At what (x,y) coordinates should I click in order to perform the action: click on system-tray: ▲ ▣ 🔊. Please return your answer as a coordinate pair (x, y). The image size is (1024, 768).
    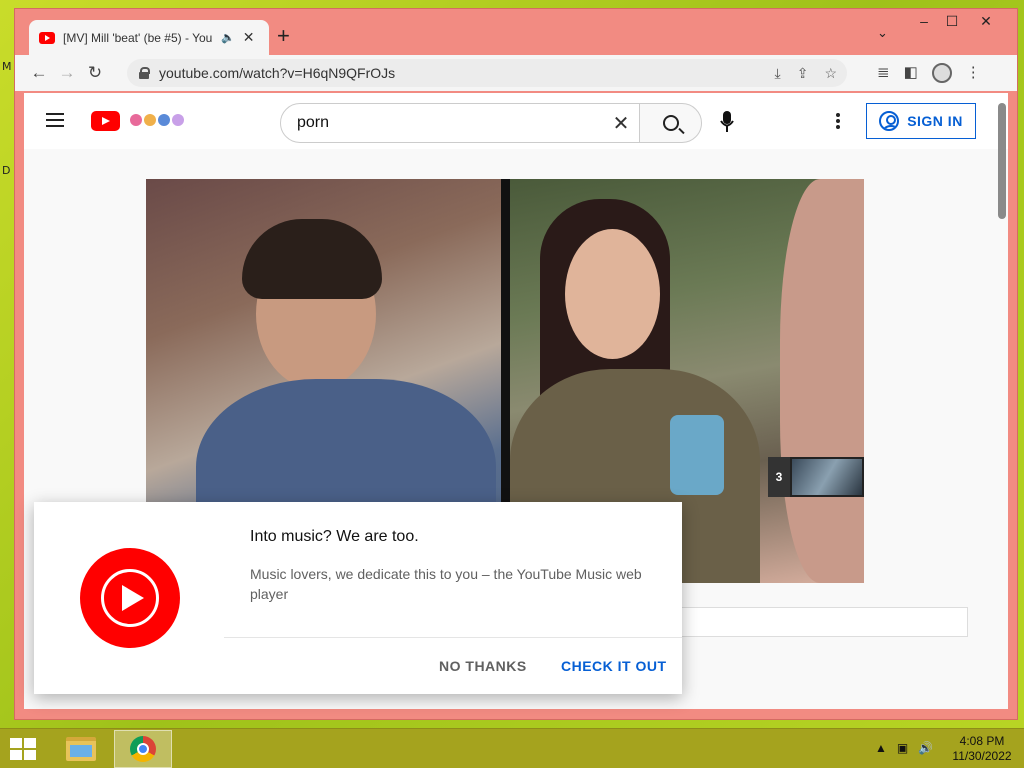
    Looking at the image, I should click on (904, 748).